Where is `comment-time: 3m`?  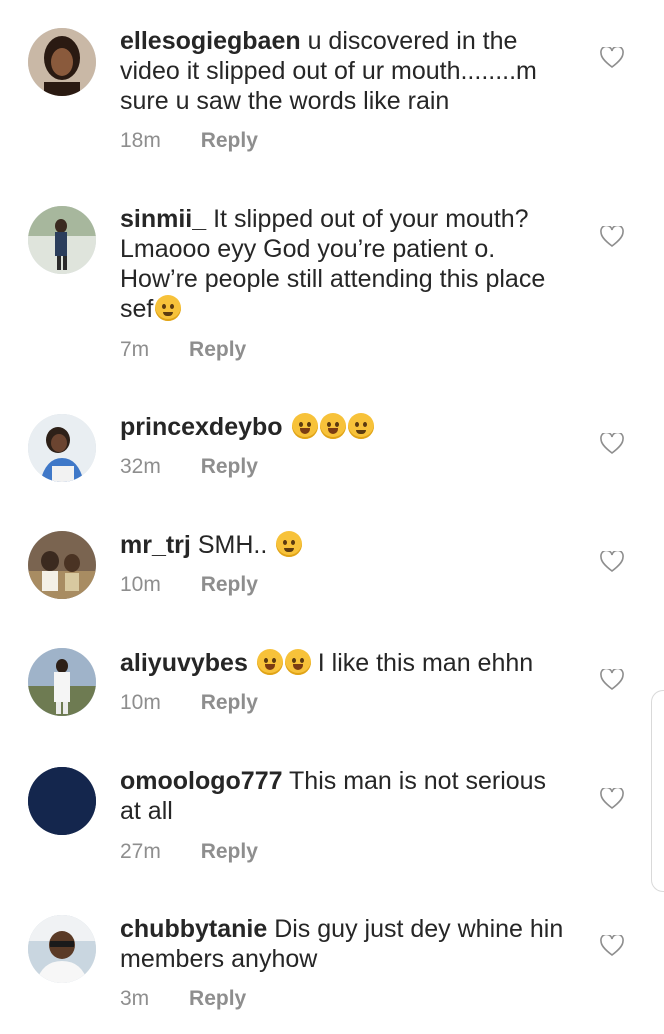
comment-time: 3m is located at coordinates (135, 998).